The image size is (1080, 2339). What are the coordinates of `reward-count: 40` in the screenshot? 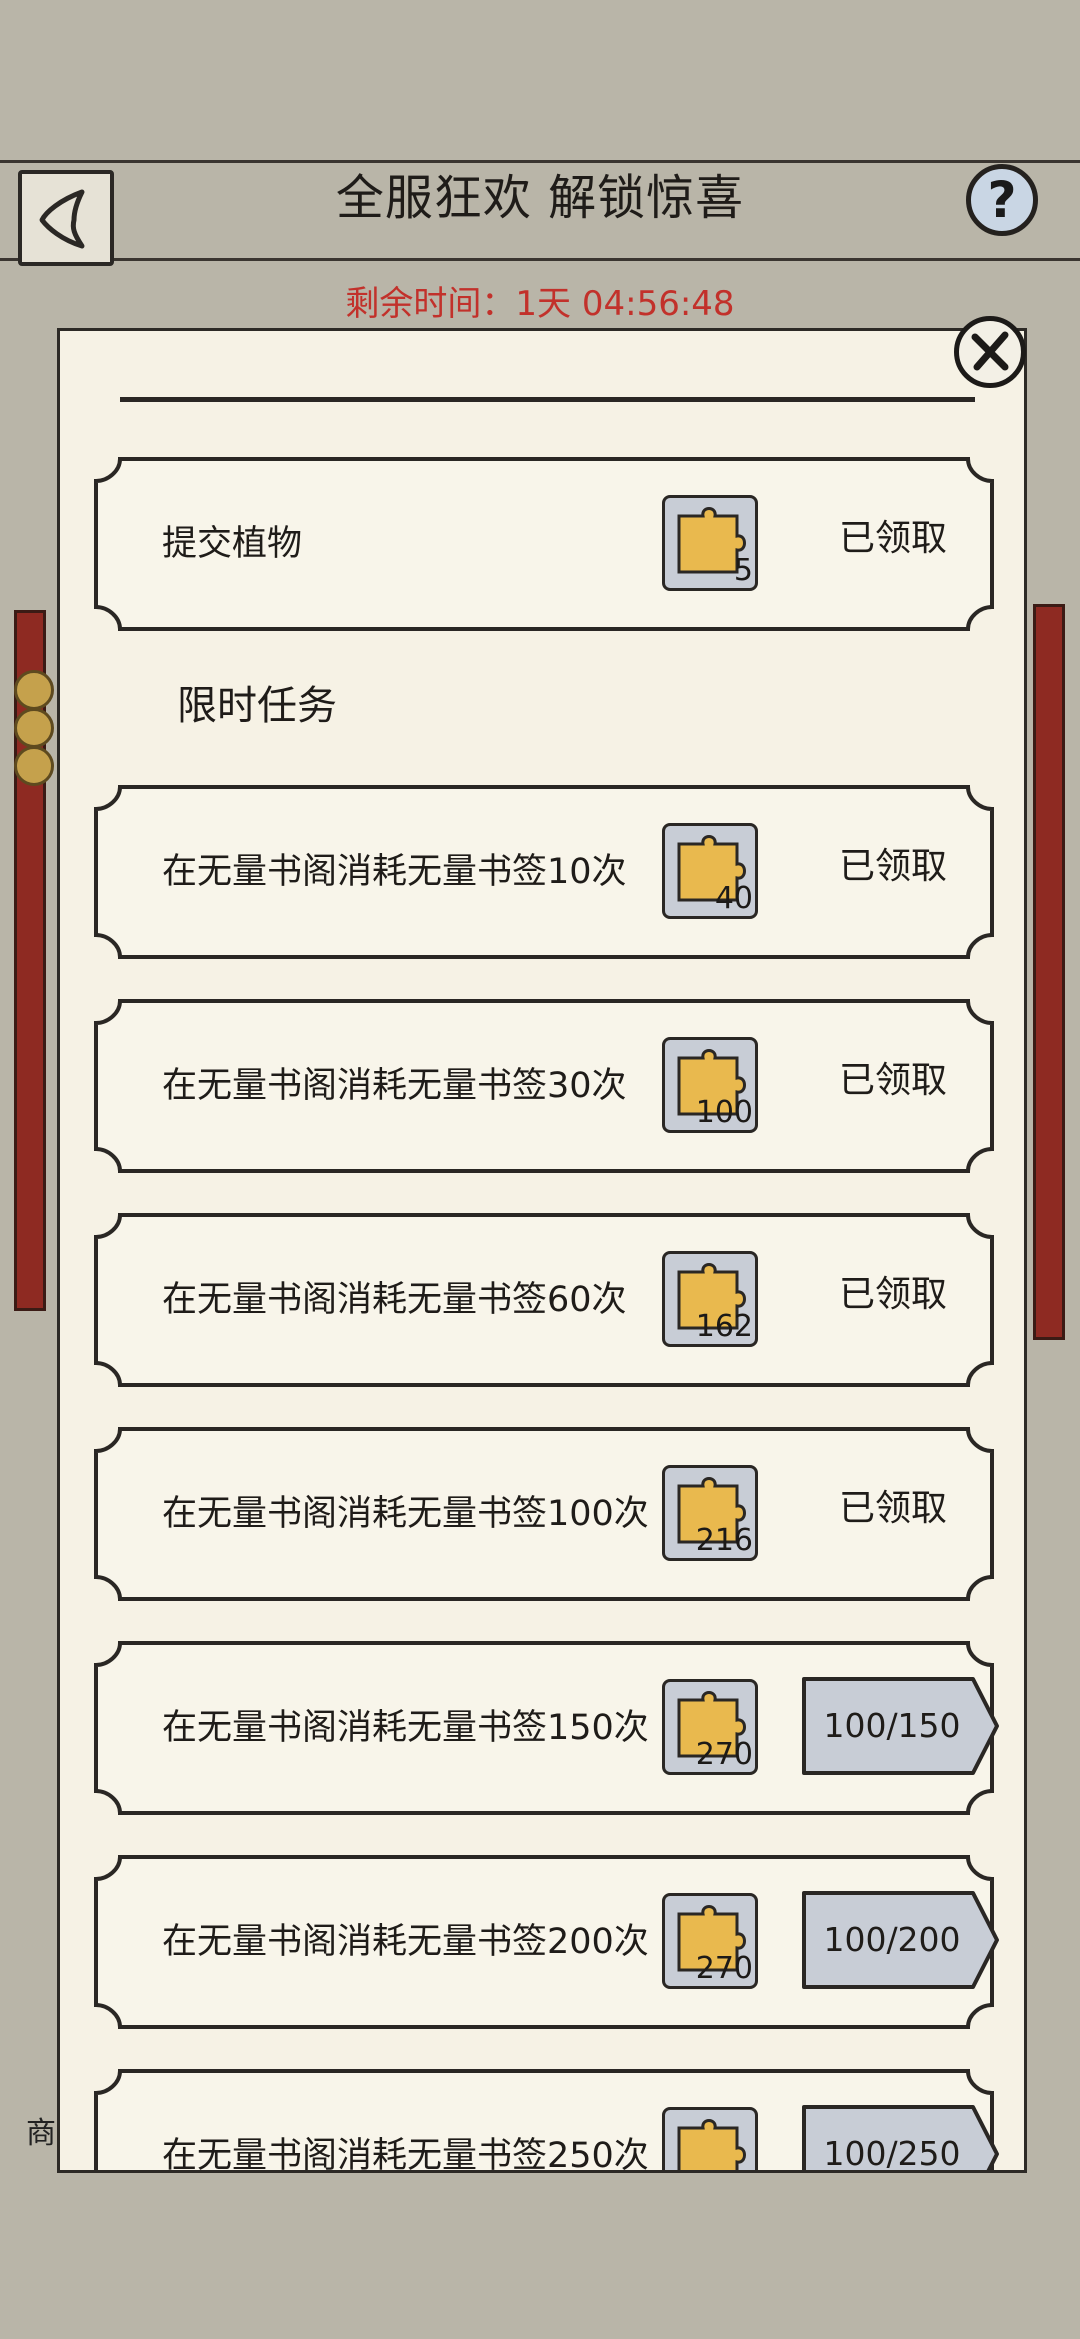 It's located at (733, 898).